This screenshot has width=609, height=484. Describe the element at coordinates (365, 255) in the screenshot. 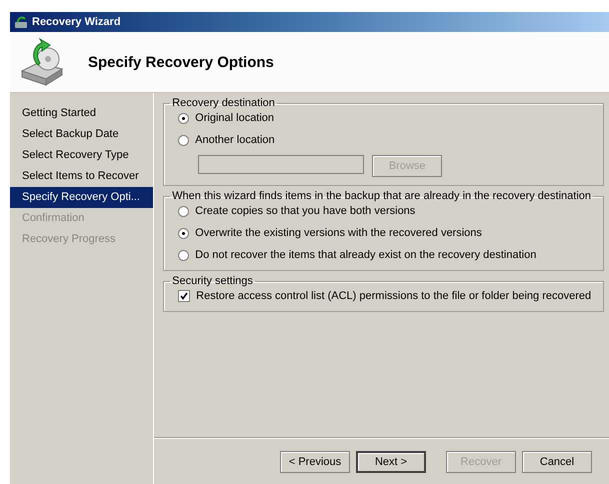

I see `option-label: Do not recover the items that already exist on the recovery destination` at that location.